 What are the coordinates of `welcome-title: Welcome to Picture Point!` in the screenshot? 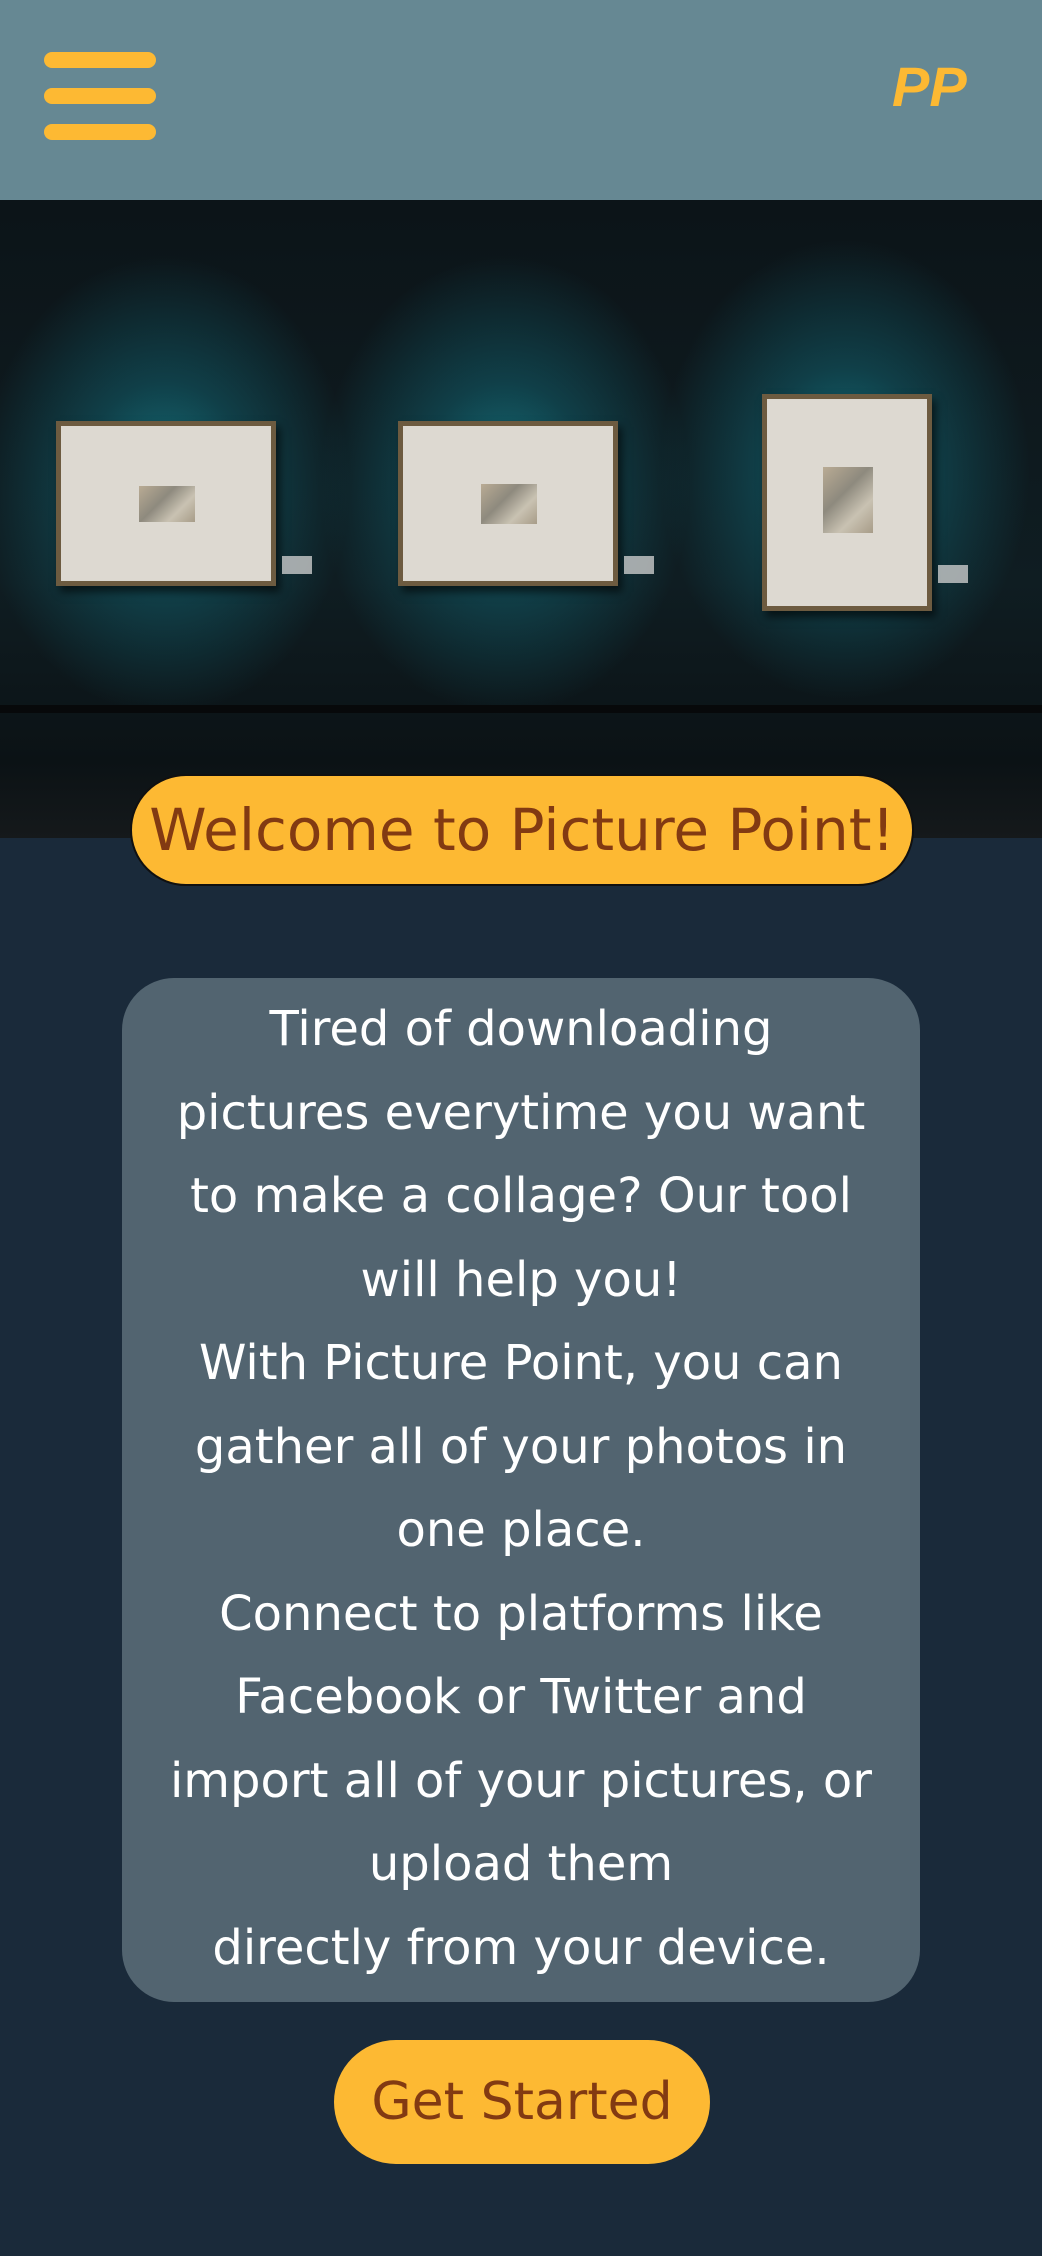 It's located at (522, 830).